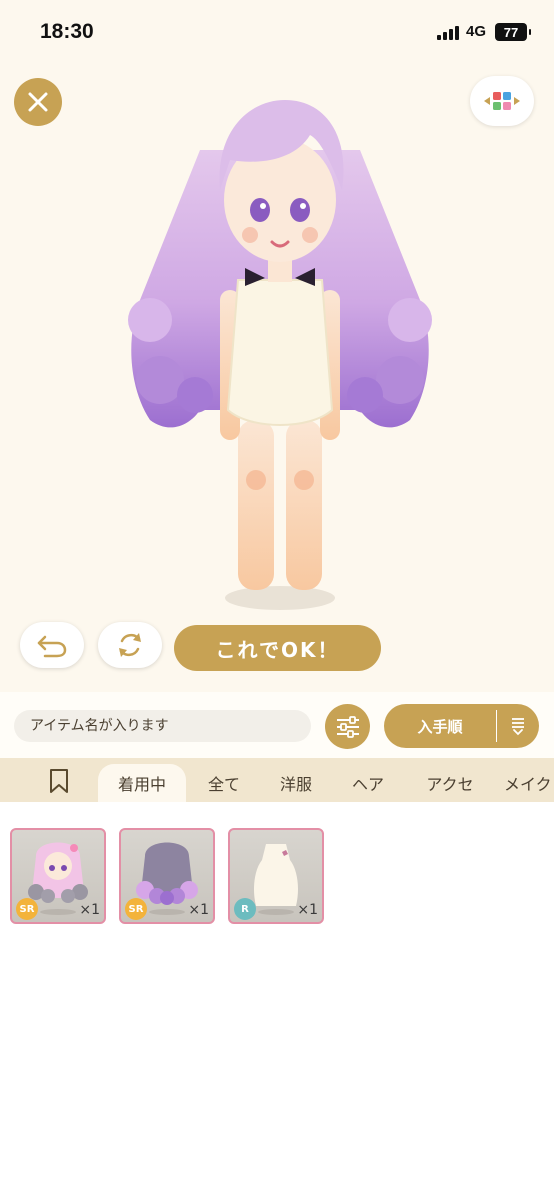  I want to click on tab-accessories: アクセ, so click(450, 783).